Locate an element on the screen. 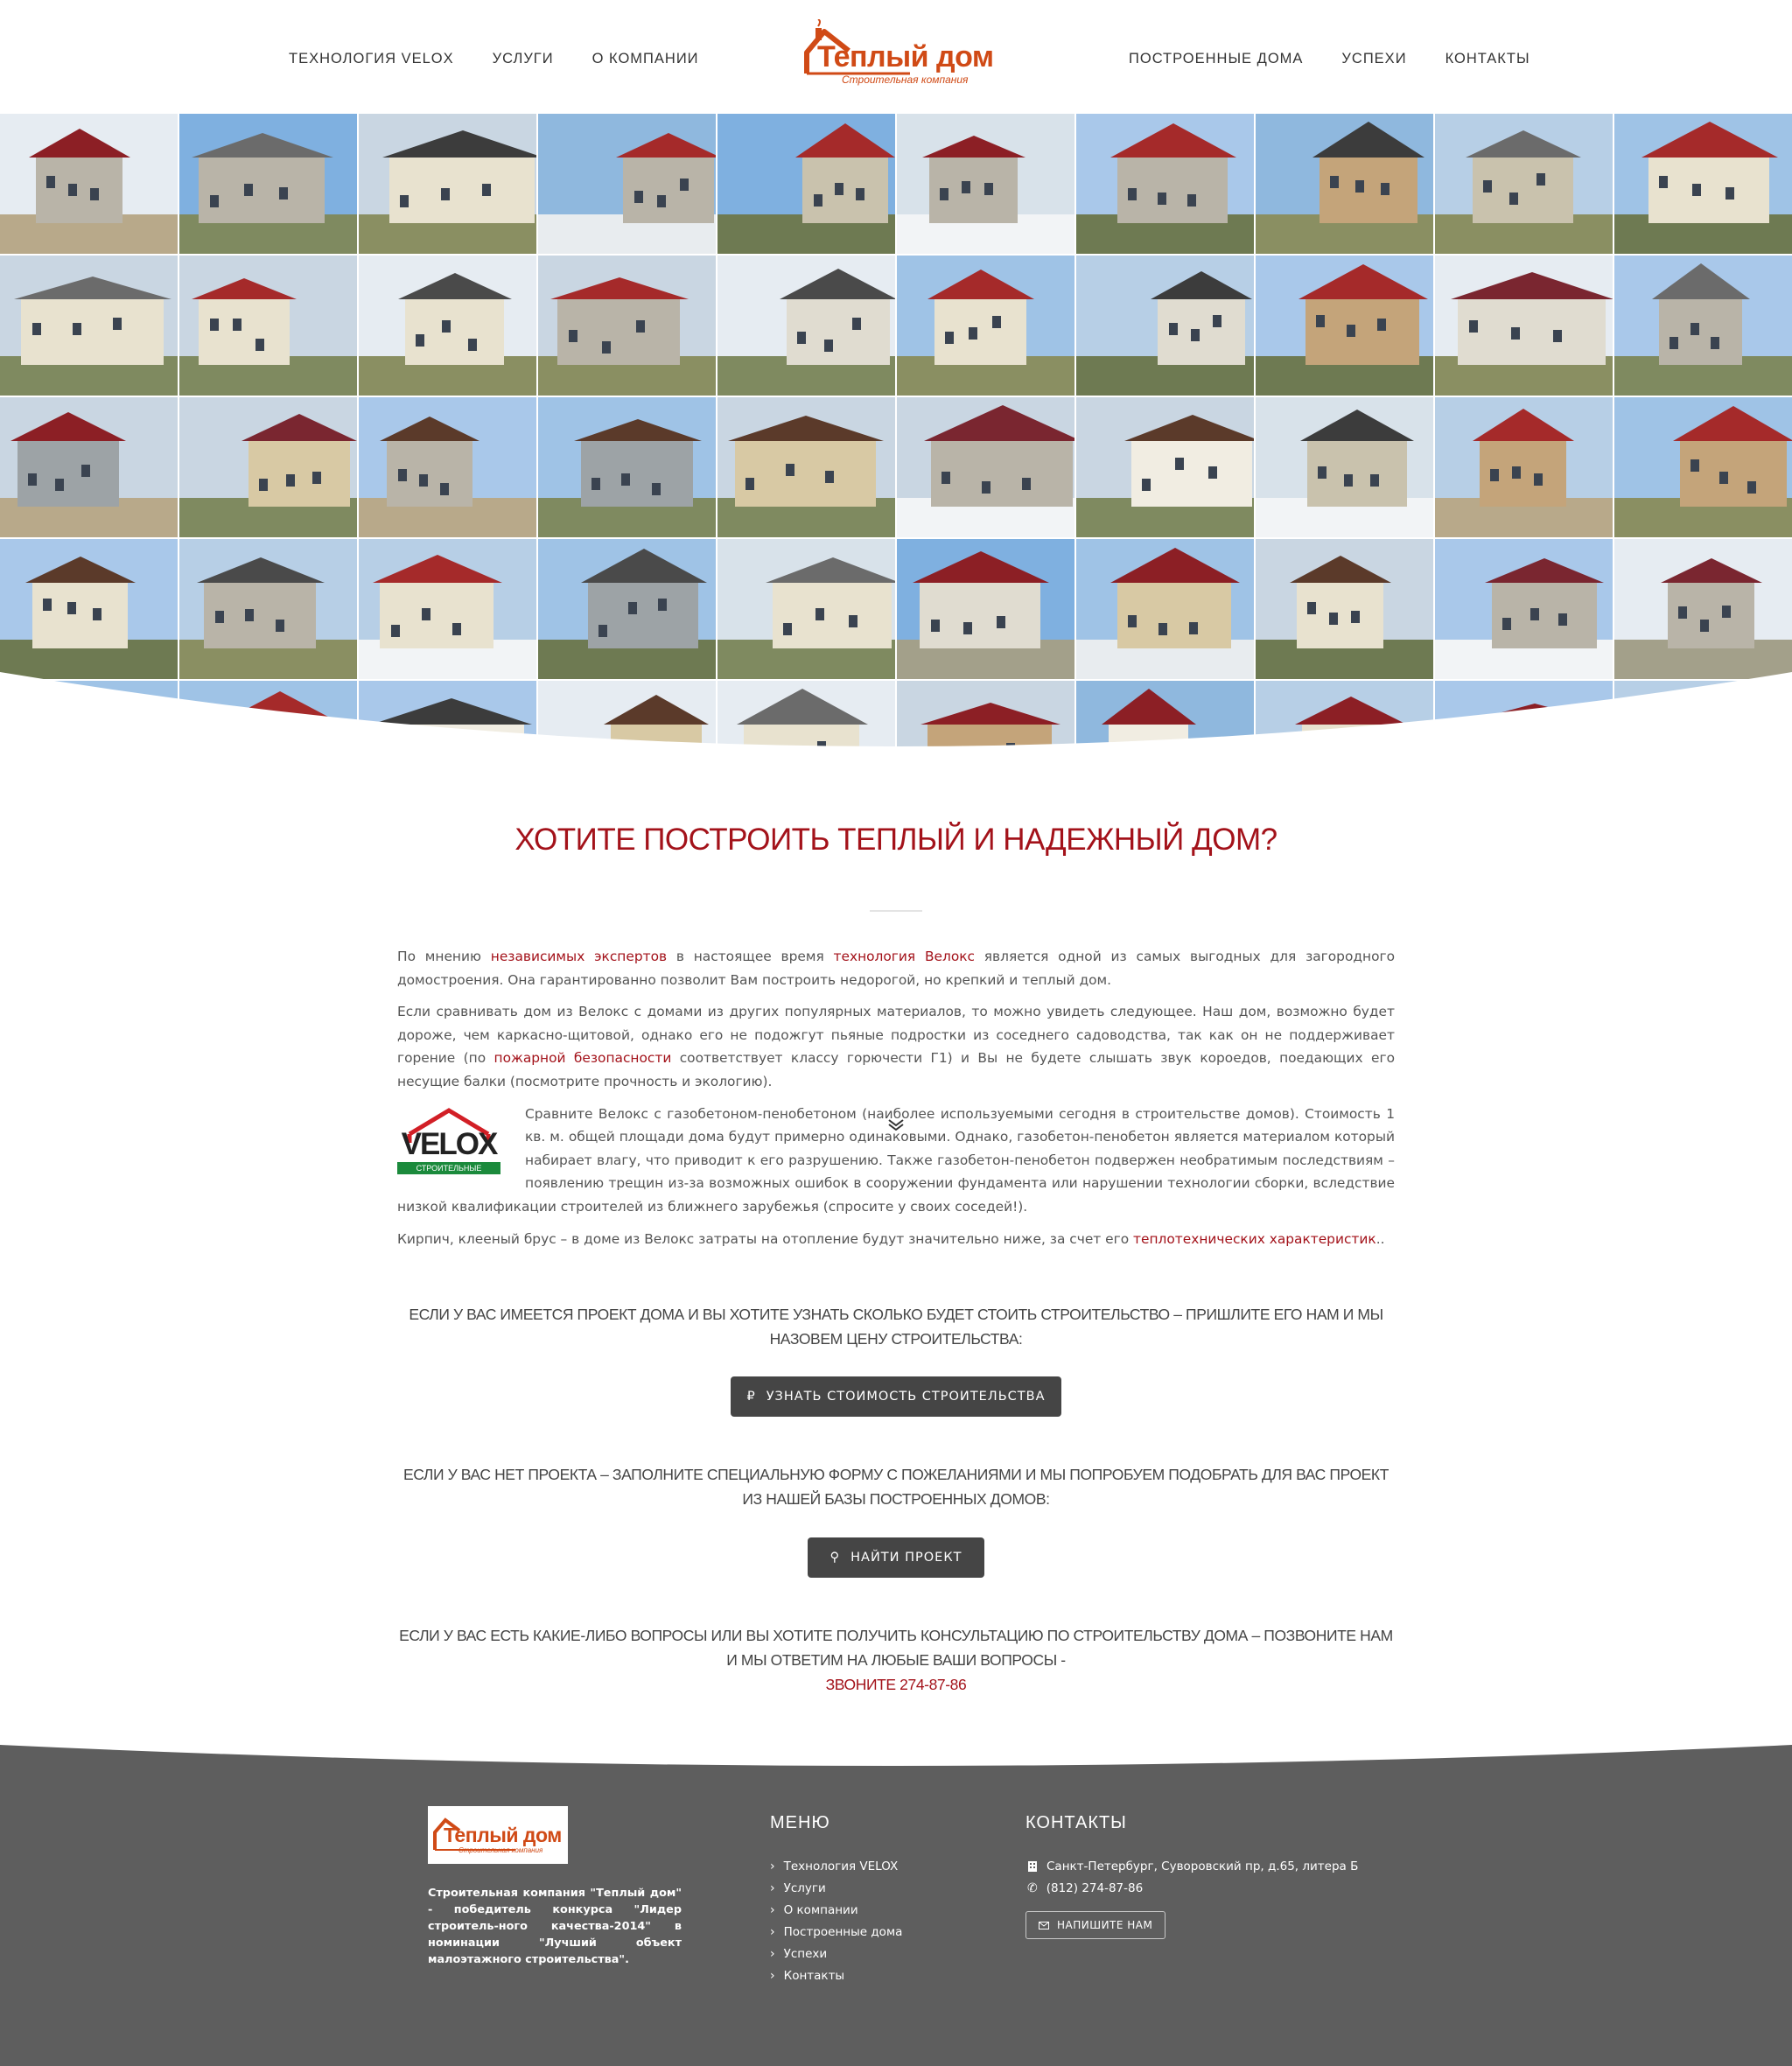  chevron-down-icon is located at coordinates (896, 1124).